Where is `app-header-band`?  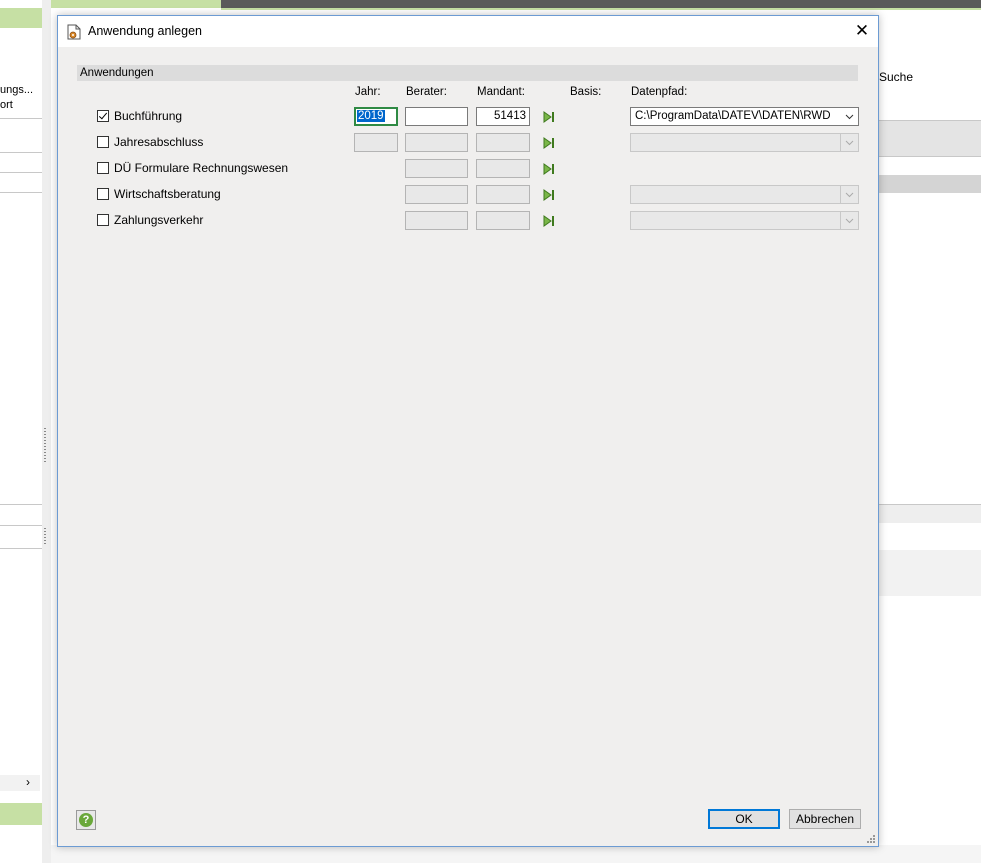 app-header-band is located at coordinates (930, 184).